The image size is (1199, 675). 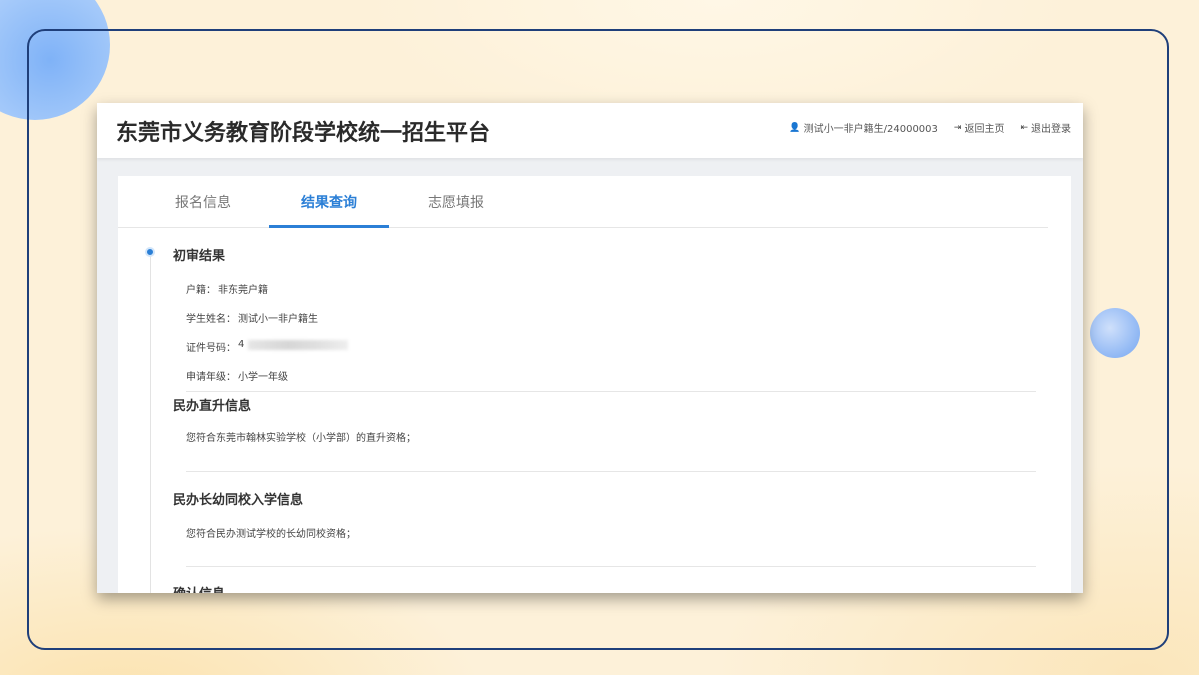 I want to click on private-upgrade-text: 您符合东莞市翰林实验学校（小学部）的直升资格；, so click(x=301, y=438).